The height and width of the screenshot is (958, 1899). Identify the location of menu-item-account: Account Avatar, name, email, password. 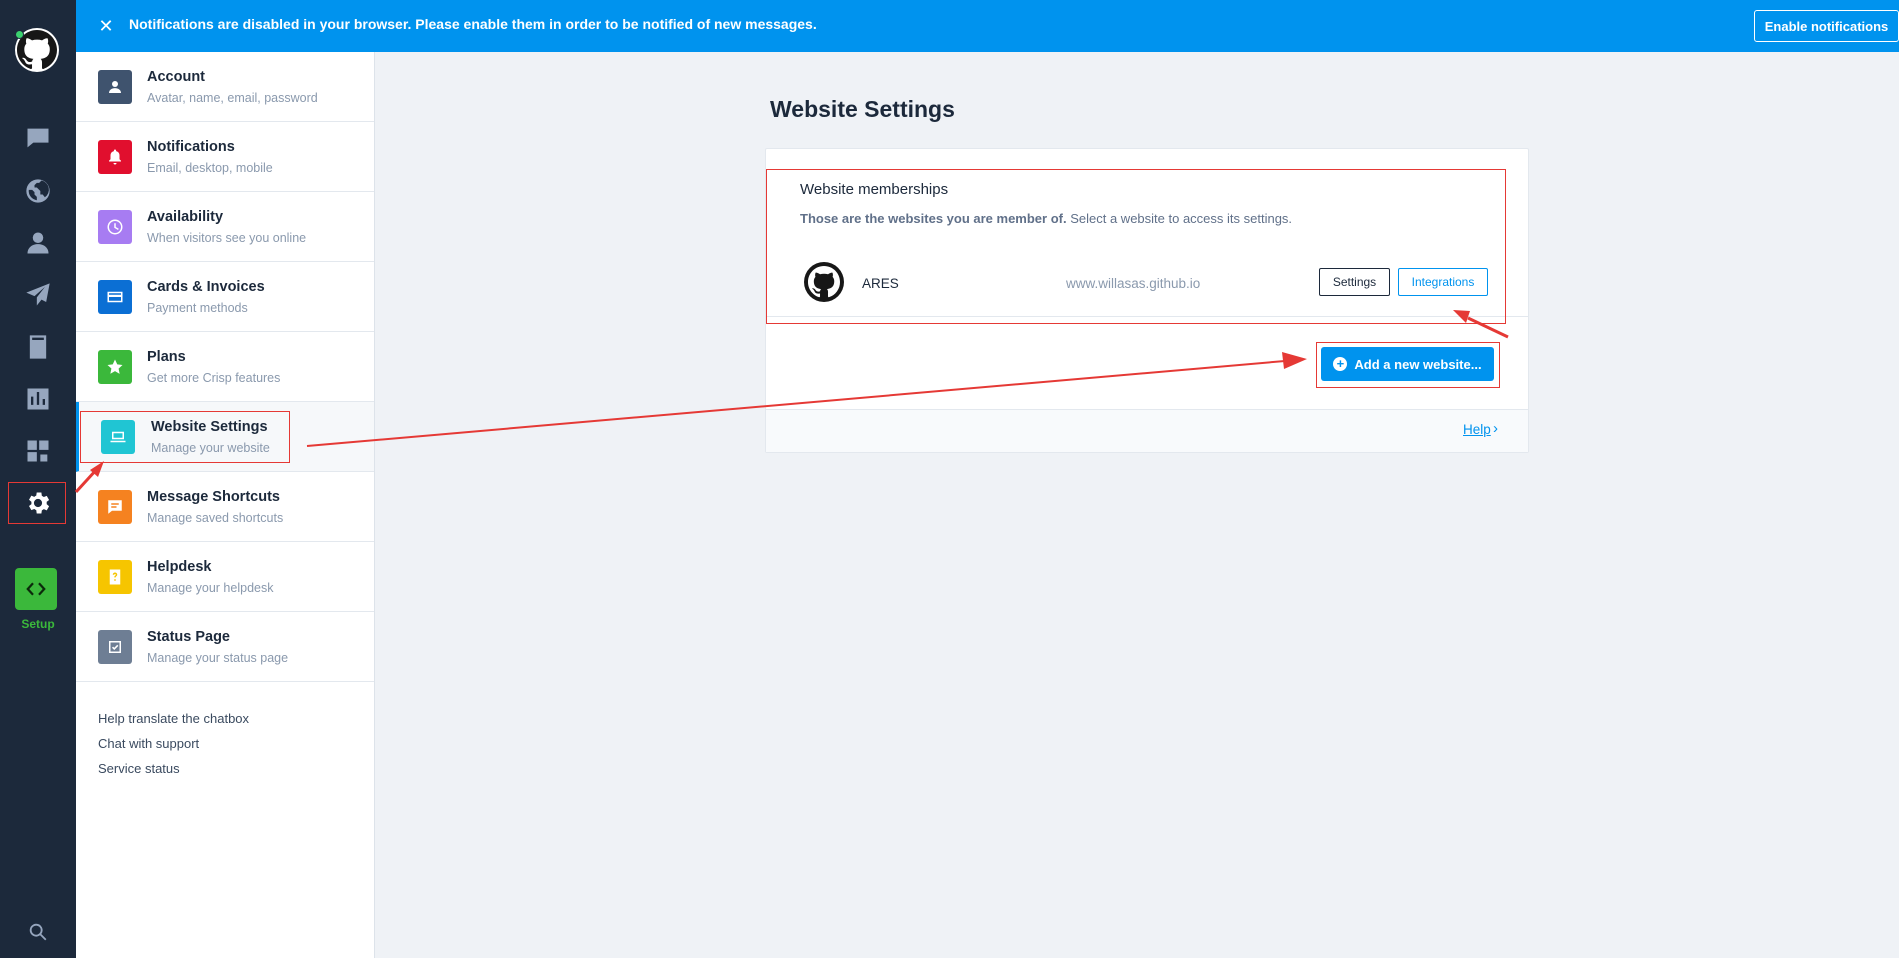
(225, 87).